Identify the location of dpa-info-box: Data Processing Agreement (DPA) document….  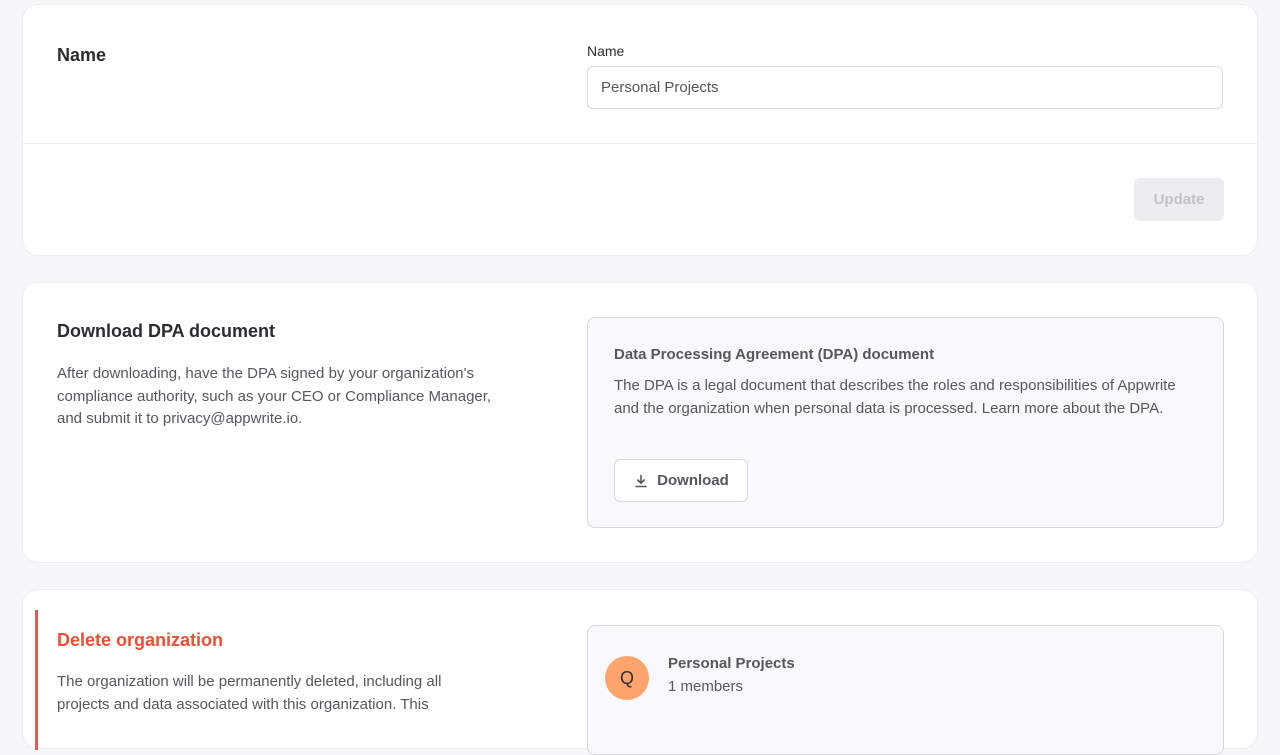
(905, 422).